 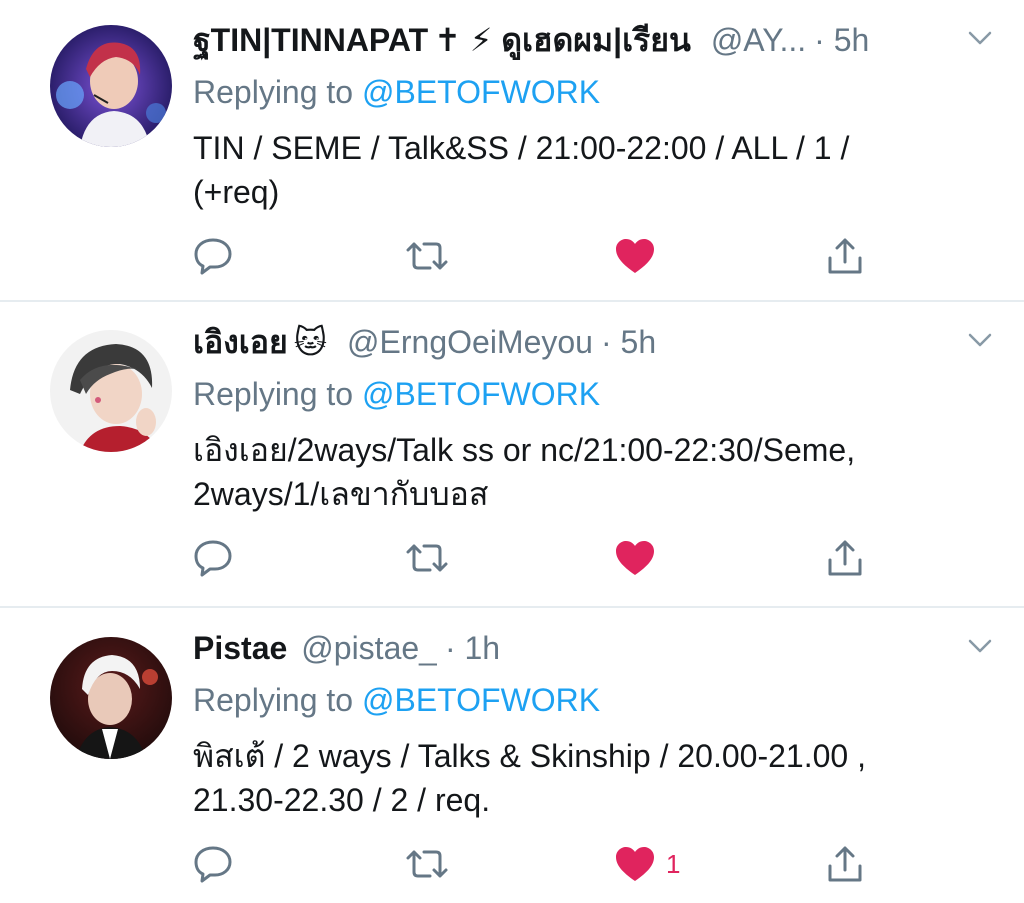 What do you see at coordinates (341, 494) in the screenshot?
I see `tweet-text-line: 2ways/1/เลขากับบอส` at bounding box center [341, 494].